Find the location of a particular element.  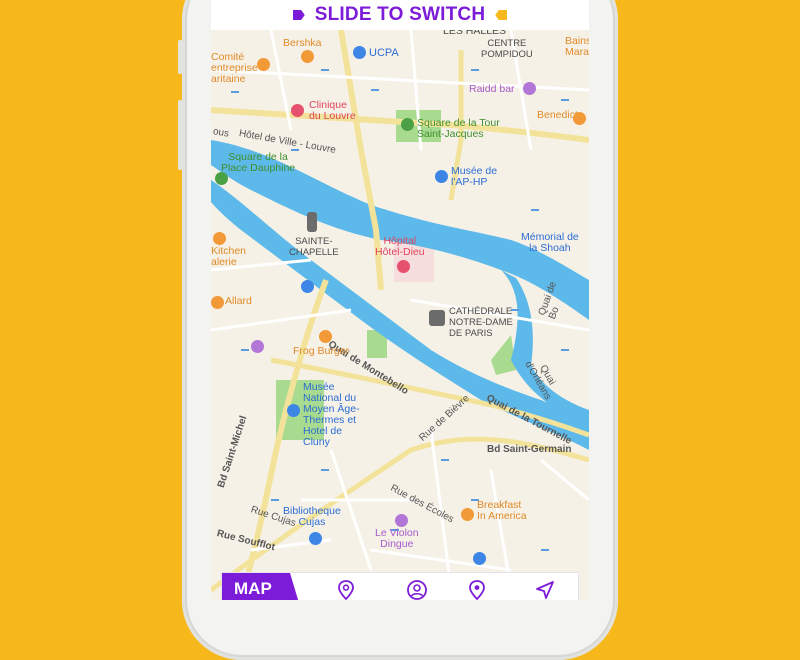

map-label-centre-pompidou: CENTRE POMPIDOU is located at coordinates (507, 49).